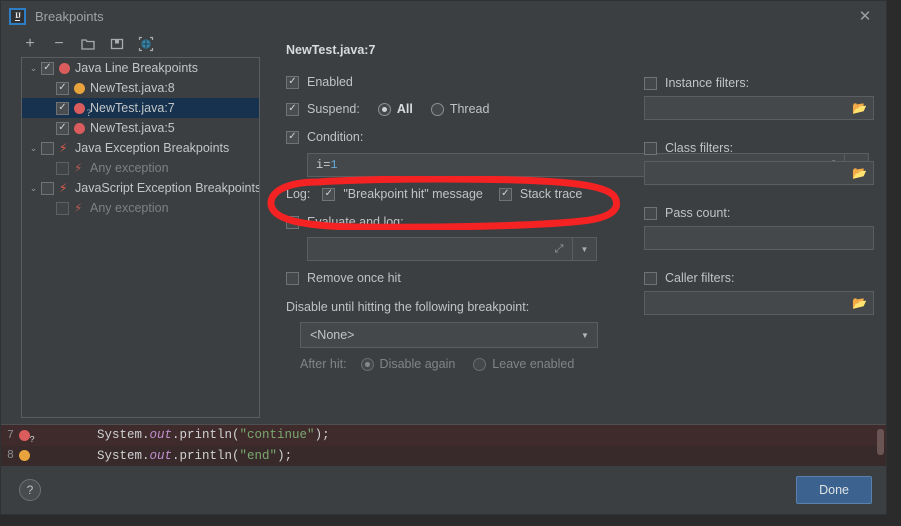 The width and height of the screenshot is (901, 526). What do you see at coordinates (140, 128) in the screenshot?
I see `tree-row: ✓ NewTest.java:5` at bounding box center [140, 128].